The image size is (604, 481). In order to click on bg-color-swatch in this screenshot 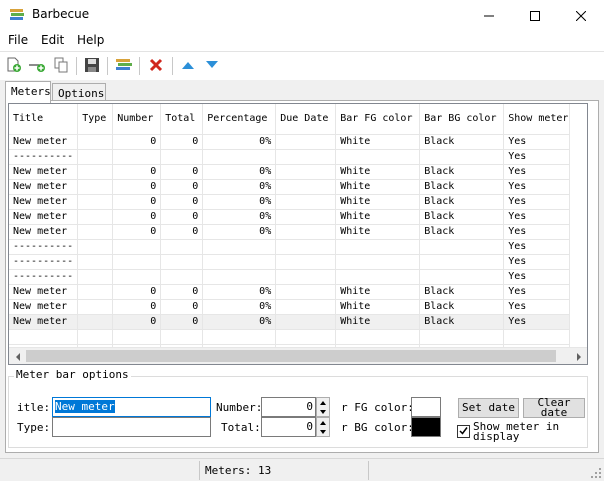, I will do `click(426, 427)`.